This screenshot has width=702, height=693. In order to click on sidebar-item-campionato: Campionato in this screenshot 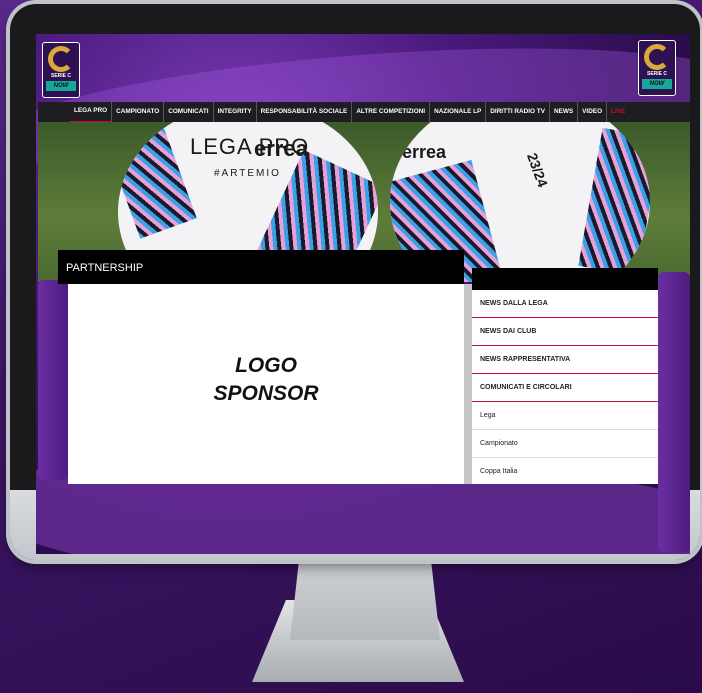, I will do `click(565, 444)`.